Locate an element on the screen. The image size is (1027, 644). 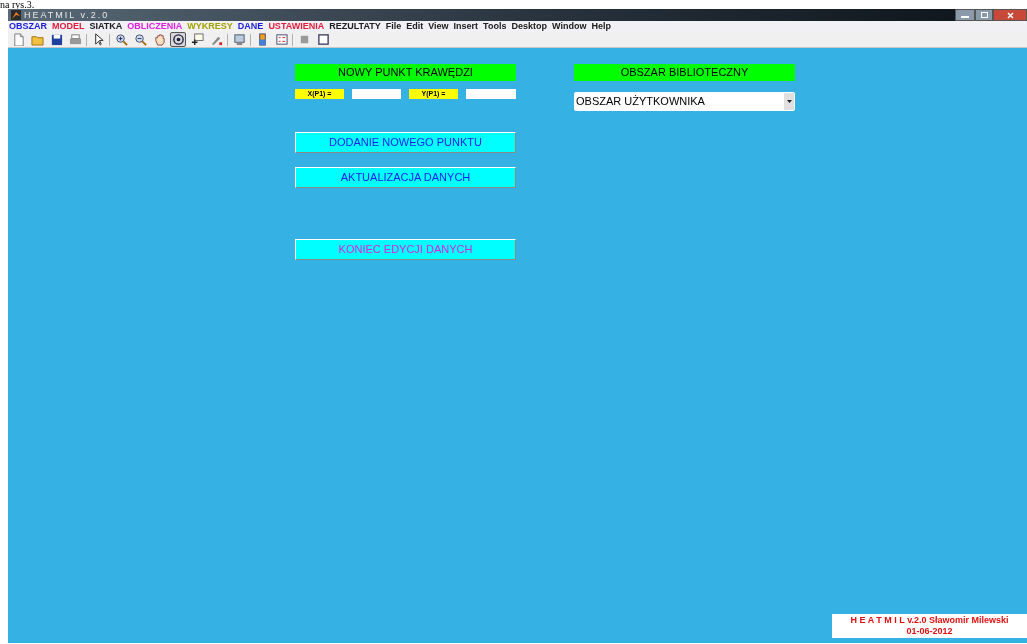
new-file-icon is located at coordinates (18, 39).